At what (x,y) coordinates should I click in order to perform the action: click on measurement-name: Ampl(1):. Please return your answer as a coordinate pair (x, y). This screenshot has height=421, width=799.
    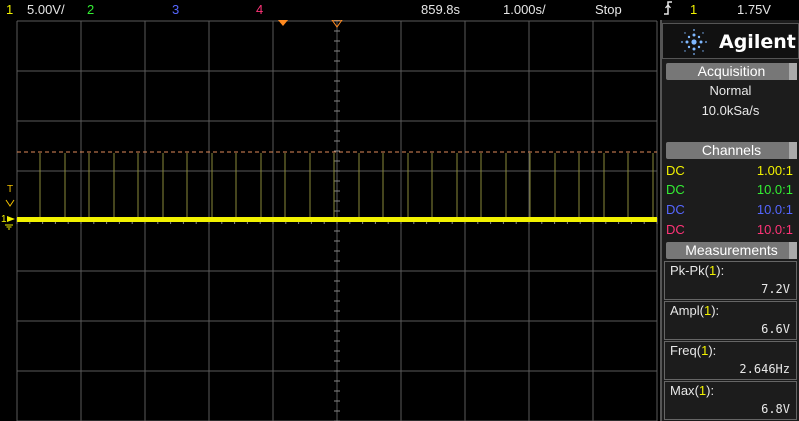
    Looking at the image, I should click on (695, 310).